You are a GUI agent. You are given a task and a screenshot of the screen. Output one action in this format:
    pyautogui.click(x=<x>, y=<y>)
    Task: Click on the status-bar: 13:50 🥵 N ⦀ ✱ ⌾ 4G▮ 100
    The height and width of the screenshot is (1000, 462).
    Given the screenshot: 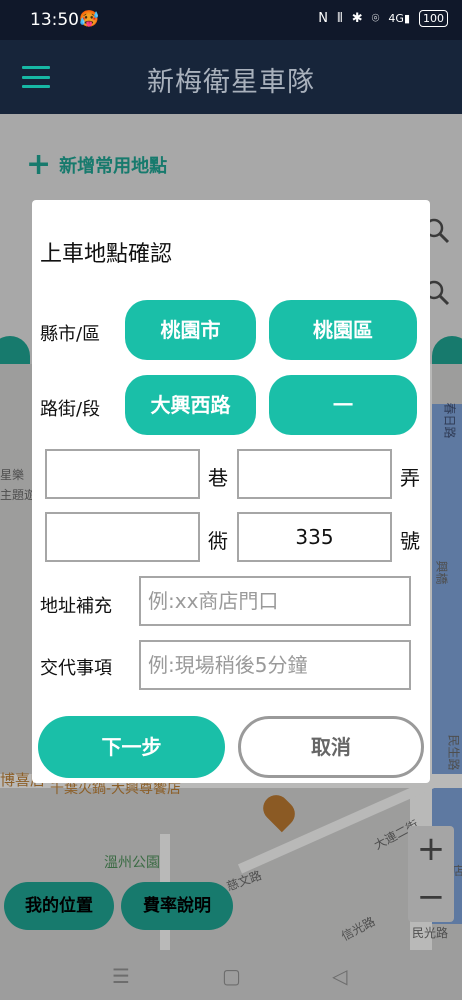 What is the action you would take?
    pyautogui.click(x=231, y=20)
    